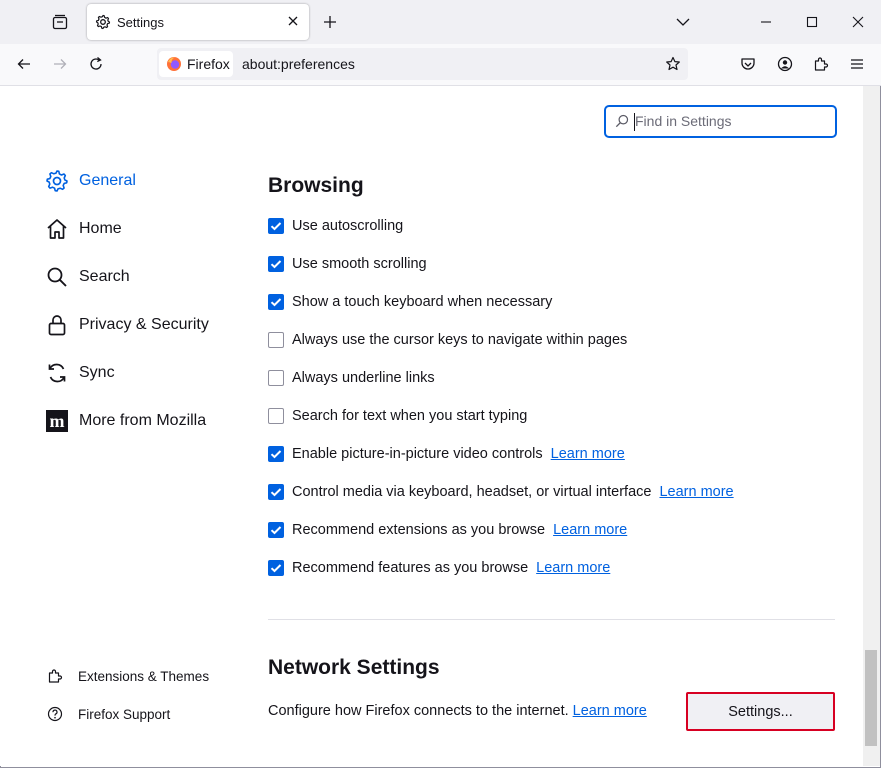 The height and width of the screenshot is (768, 881). What do you see at coordinates (422, 64) in the screenshot?
I see `url-bar: Firefox about:preferences` at bounding box center [422, 64].